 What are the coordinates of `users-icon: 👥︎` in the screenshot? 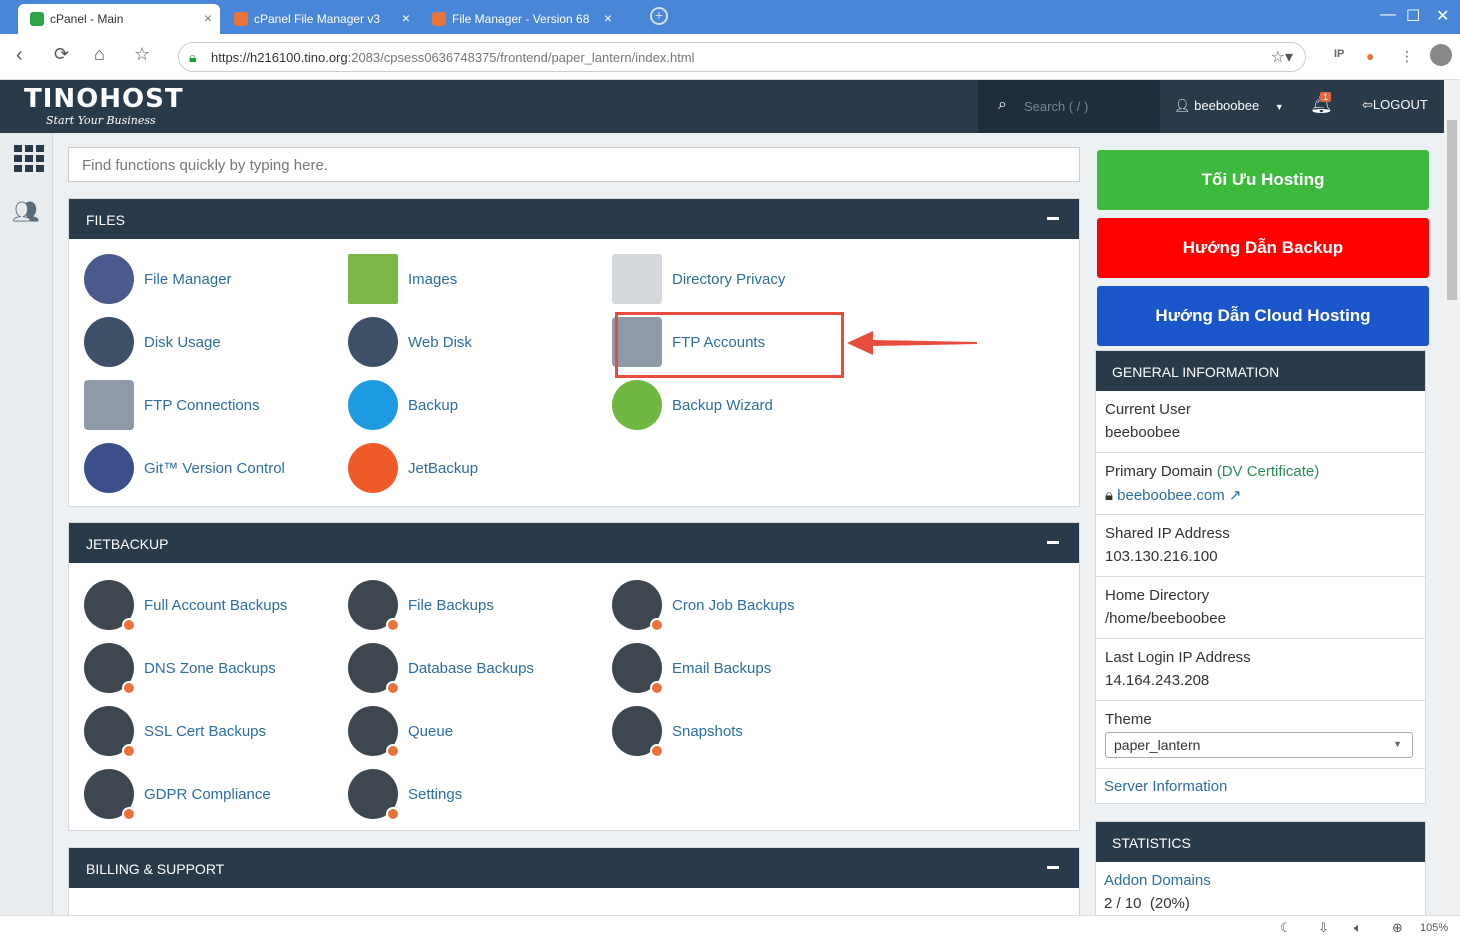 It's located at (26, 212).